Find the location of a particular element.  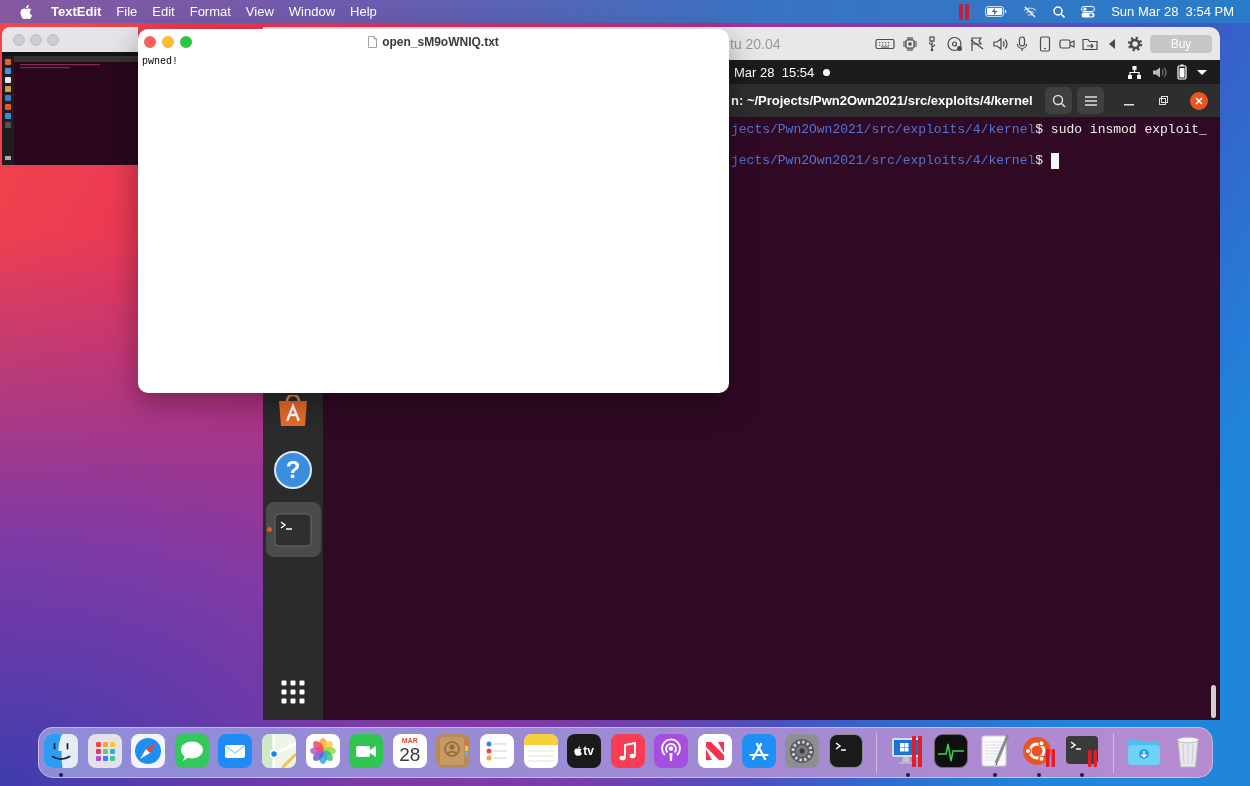

smiling-face-icon is located at coordinates (61, 751).